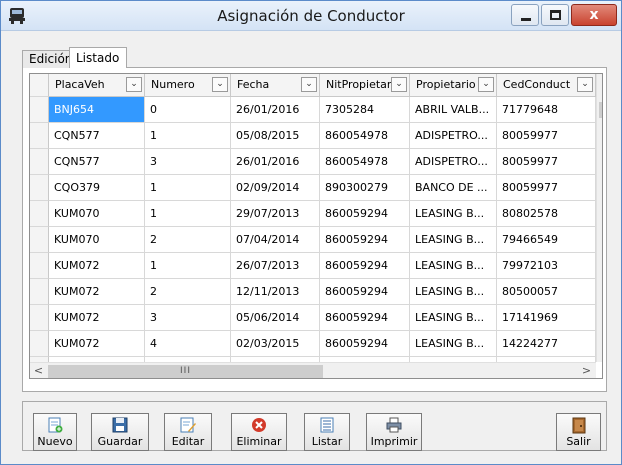 This screenshot has width=622, height=465. Describe the element at coordinates (600, 110) in the screenshot. I see `vertical-scroll-thumb` at that location.